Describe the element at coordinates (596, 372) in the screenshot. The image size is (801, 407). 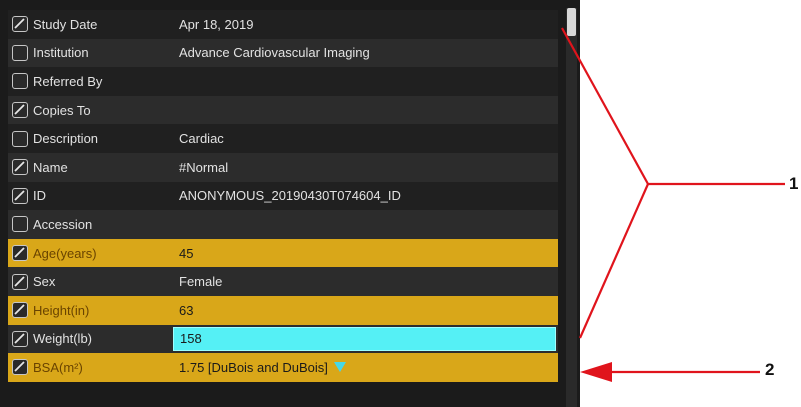
I see `callout-2-arrowhead` at that location.